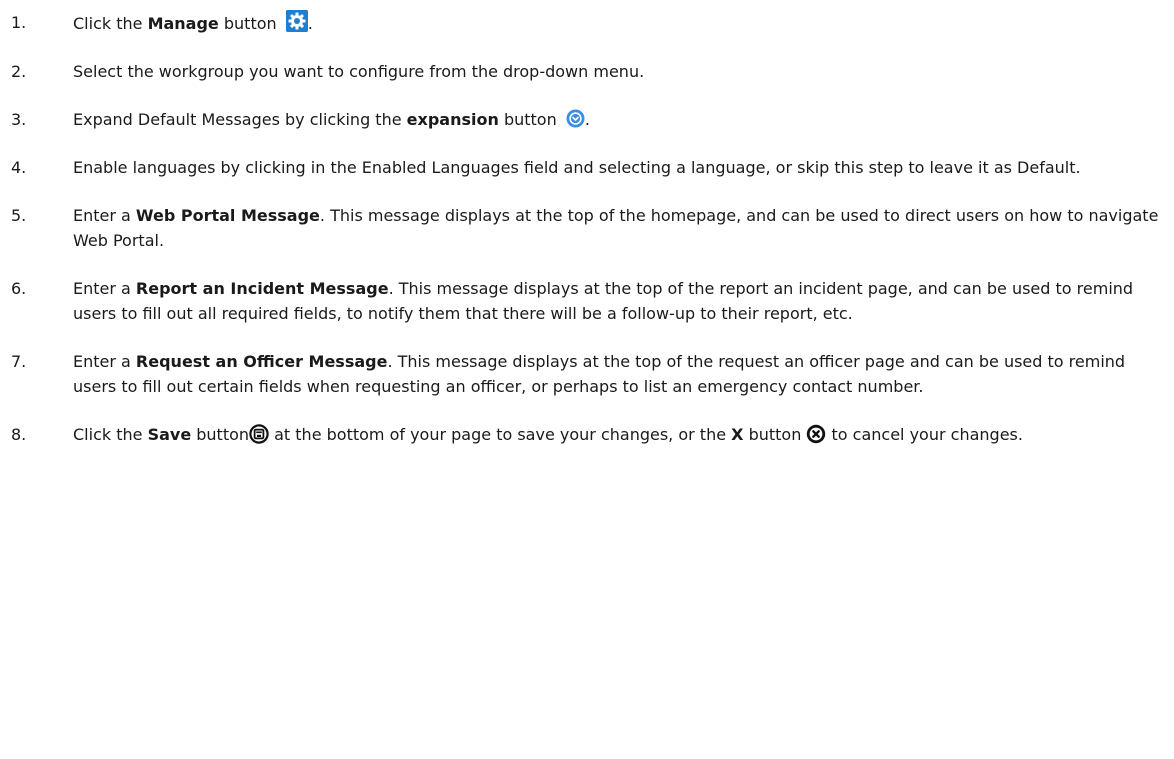 The height and width of the screenshot is (759, 1174). What do you see at coordinates (19, 288) in the screenshot?
I see `step-number: 6.` at bounding box center [19, 288].